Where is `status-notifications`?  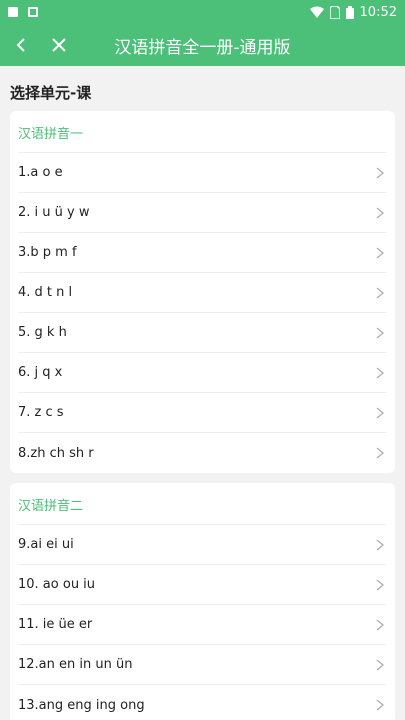
status-notifications is located at coordinates (23, 12).